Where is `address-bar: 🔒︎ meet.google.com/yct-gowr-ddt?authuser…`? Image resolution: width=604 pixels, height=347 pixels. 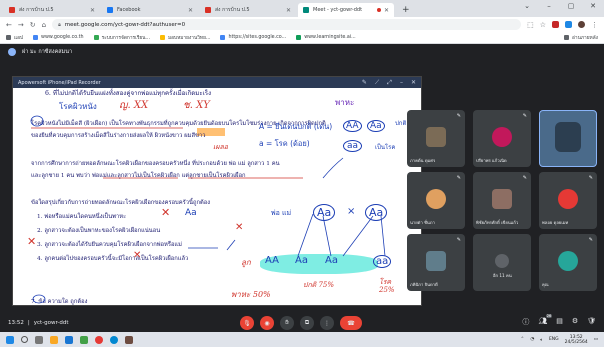
address-bar: 🔒︎ meet.google.com/yct-gowr-ddt?authuser… is located at coordinates (287, 24).